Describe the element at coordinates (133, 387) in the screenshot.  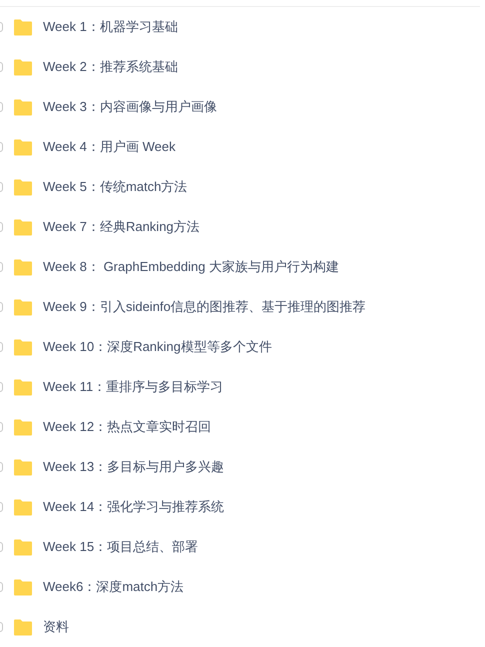
I see `file-name: Week 11：重排序与多目标学习` at that location.